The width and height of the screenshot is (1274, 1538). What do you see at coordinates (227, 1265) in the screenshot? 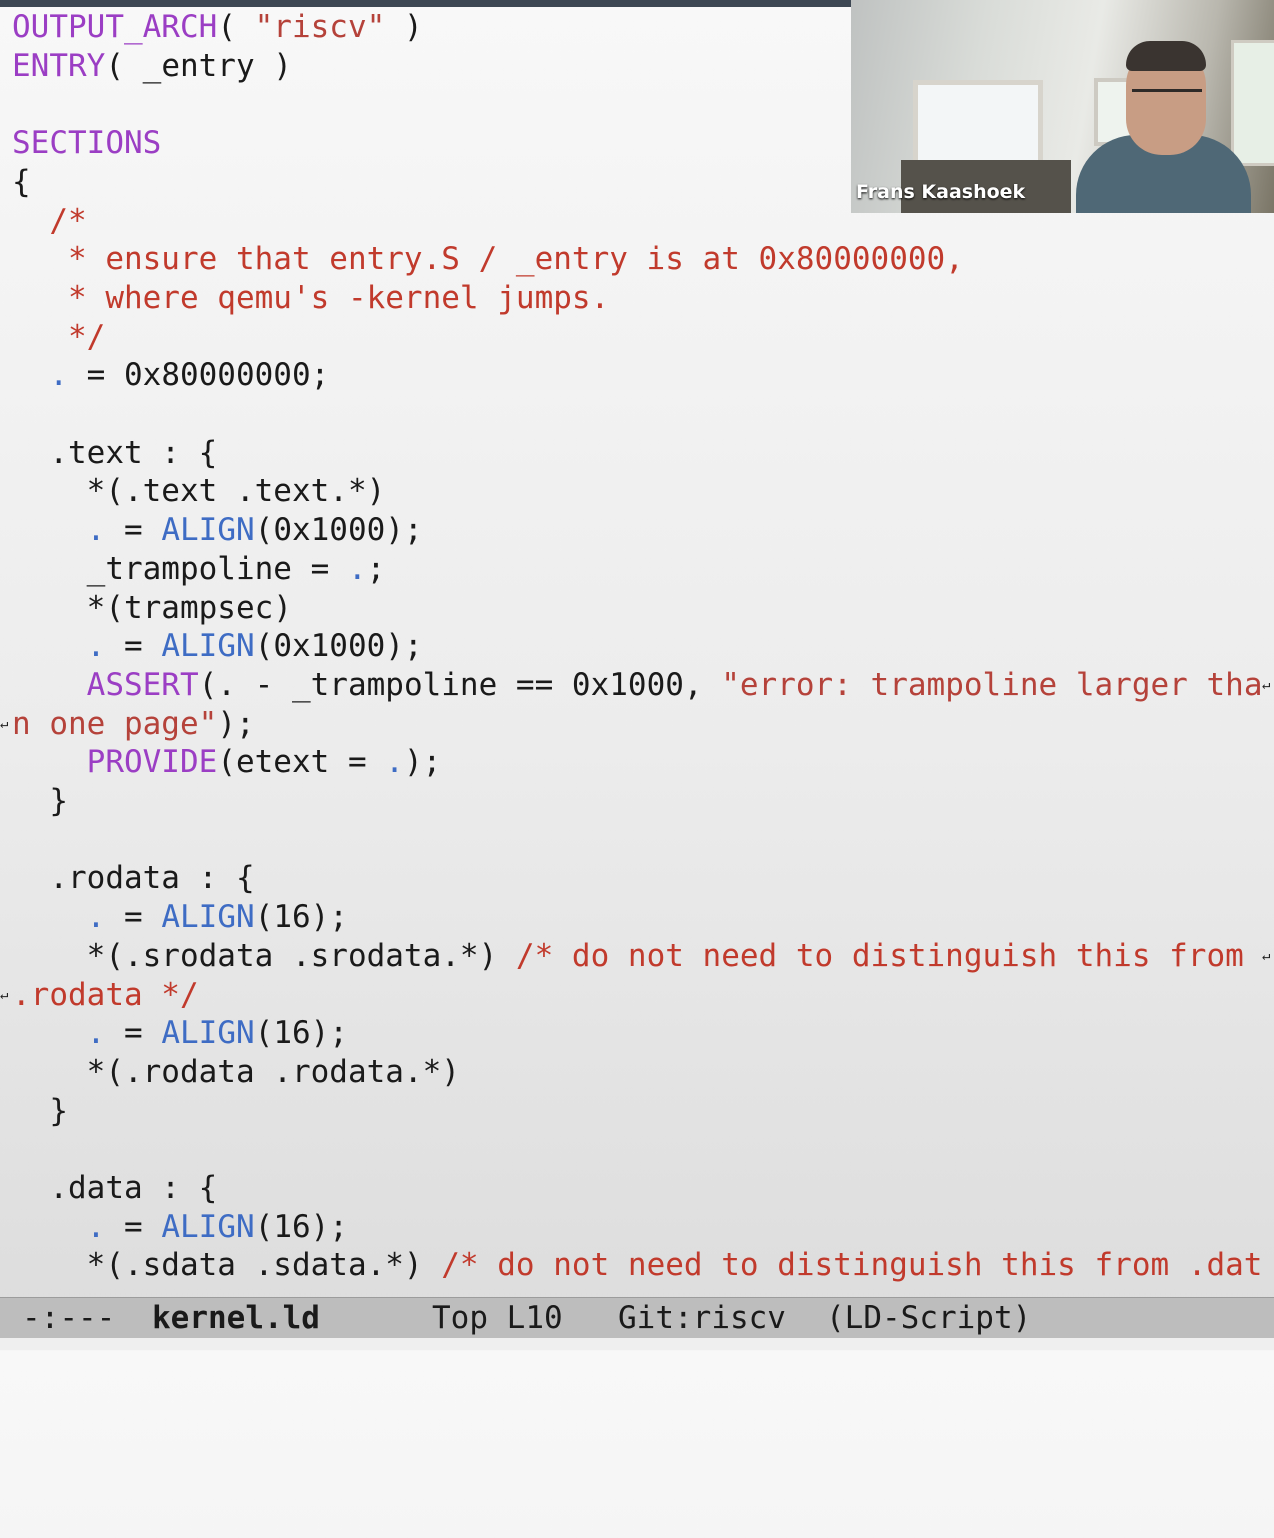
I see `code-token: *(.sdata .sdata.*)` at bounding box center [227, 1265].